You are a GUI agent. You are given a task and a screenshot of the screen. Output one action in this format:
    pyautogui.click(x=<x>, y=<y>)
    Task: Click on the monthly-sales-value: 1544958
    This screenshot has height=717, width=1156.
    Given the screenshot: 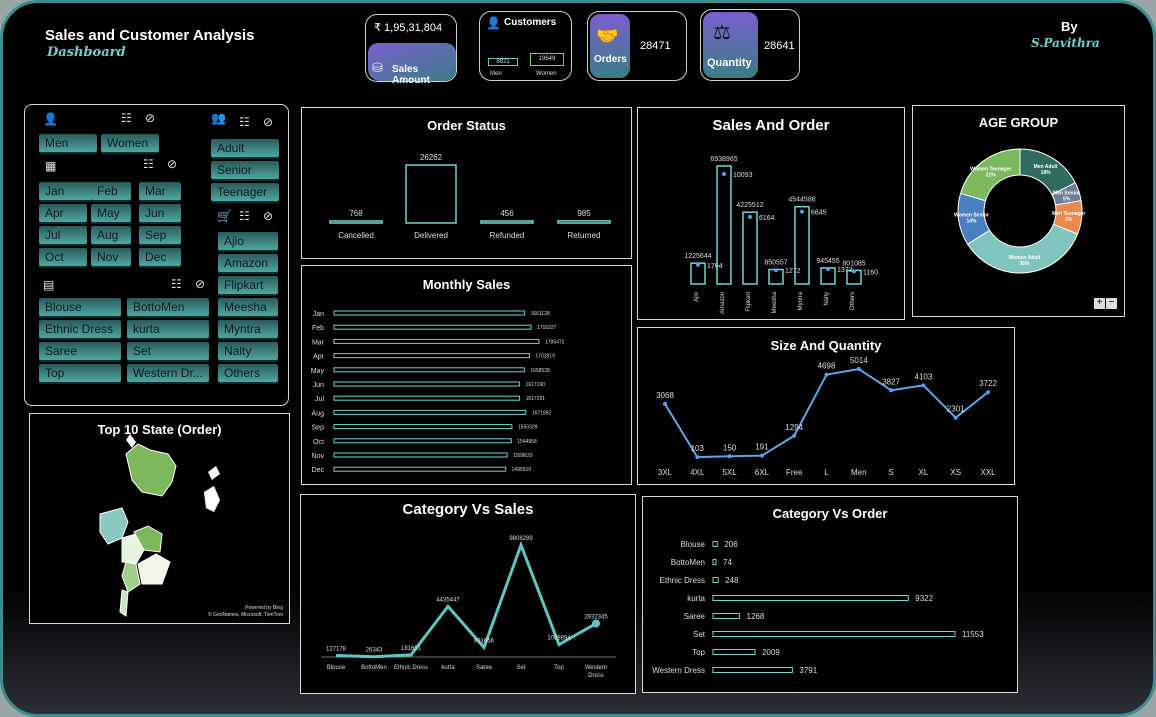 What is the action you would take?
    pyautogui.click(x=527, y=442)
    